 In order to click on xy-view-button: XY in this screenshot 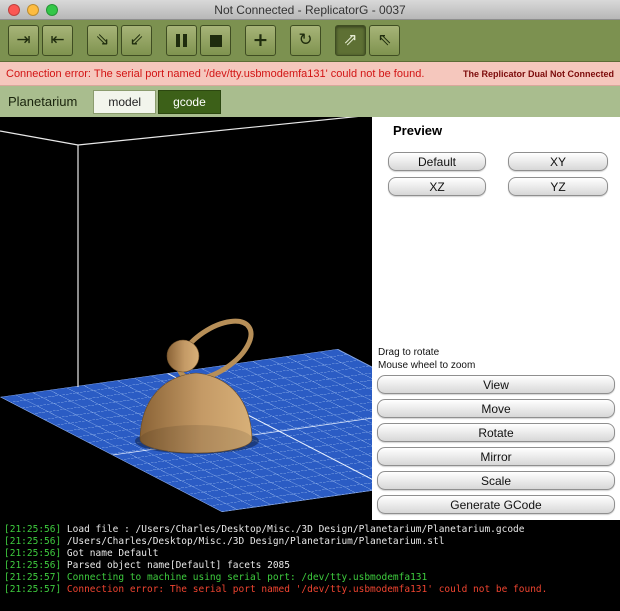, I will do `click(558, 161)`.